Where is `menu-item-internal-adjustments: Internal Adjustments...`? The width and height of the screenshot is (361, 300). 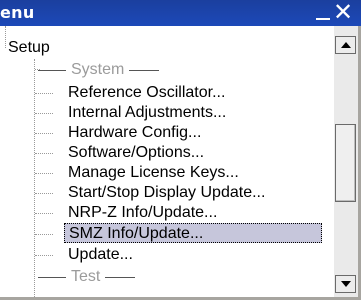
menu-item-internal-adjustments: Internal Adjustments... is located at coordinates (147, 113).